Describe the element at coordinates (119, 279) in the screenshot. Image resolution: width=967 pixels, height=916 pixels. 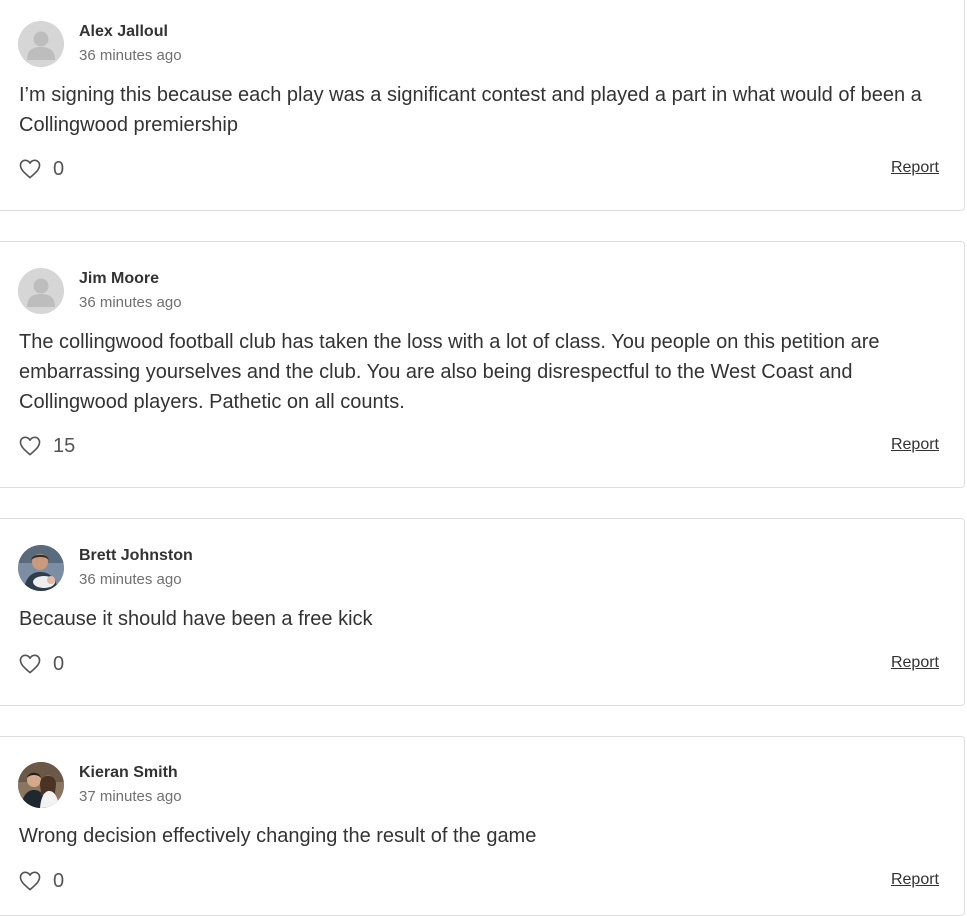
I see `comment-author: Jim Moore` at that location.